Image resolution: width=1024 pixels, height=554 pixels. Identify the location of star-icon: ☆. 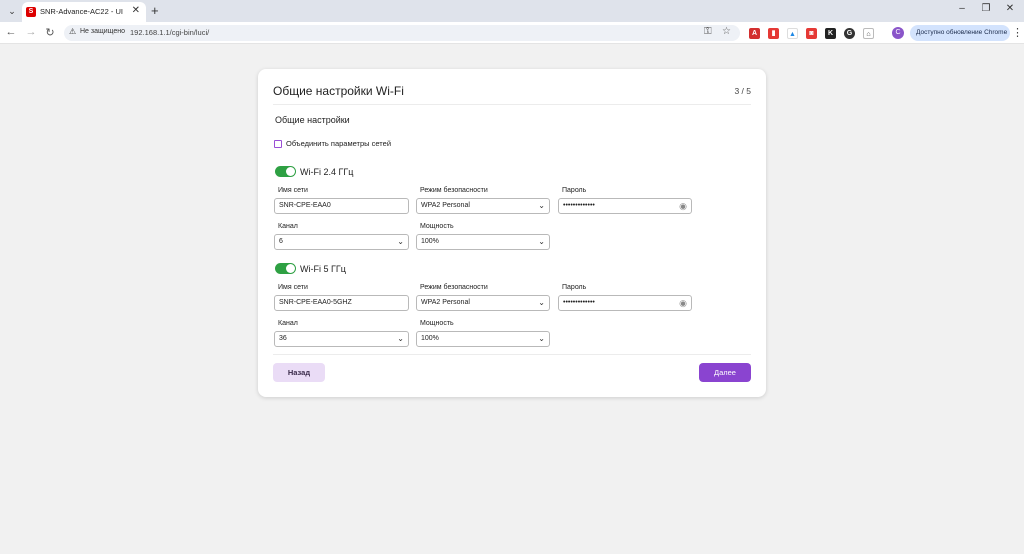
(726, 31).